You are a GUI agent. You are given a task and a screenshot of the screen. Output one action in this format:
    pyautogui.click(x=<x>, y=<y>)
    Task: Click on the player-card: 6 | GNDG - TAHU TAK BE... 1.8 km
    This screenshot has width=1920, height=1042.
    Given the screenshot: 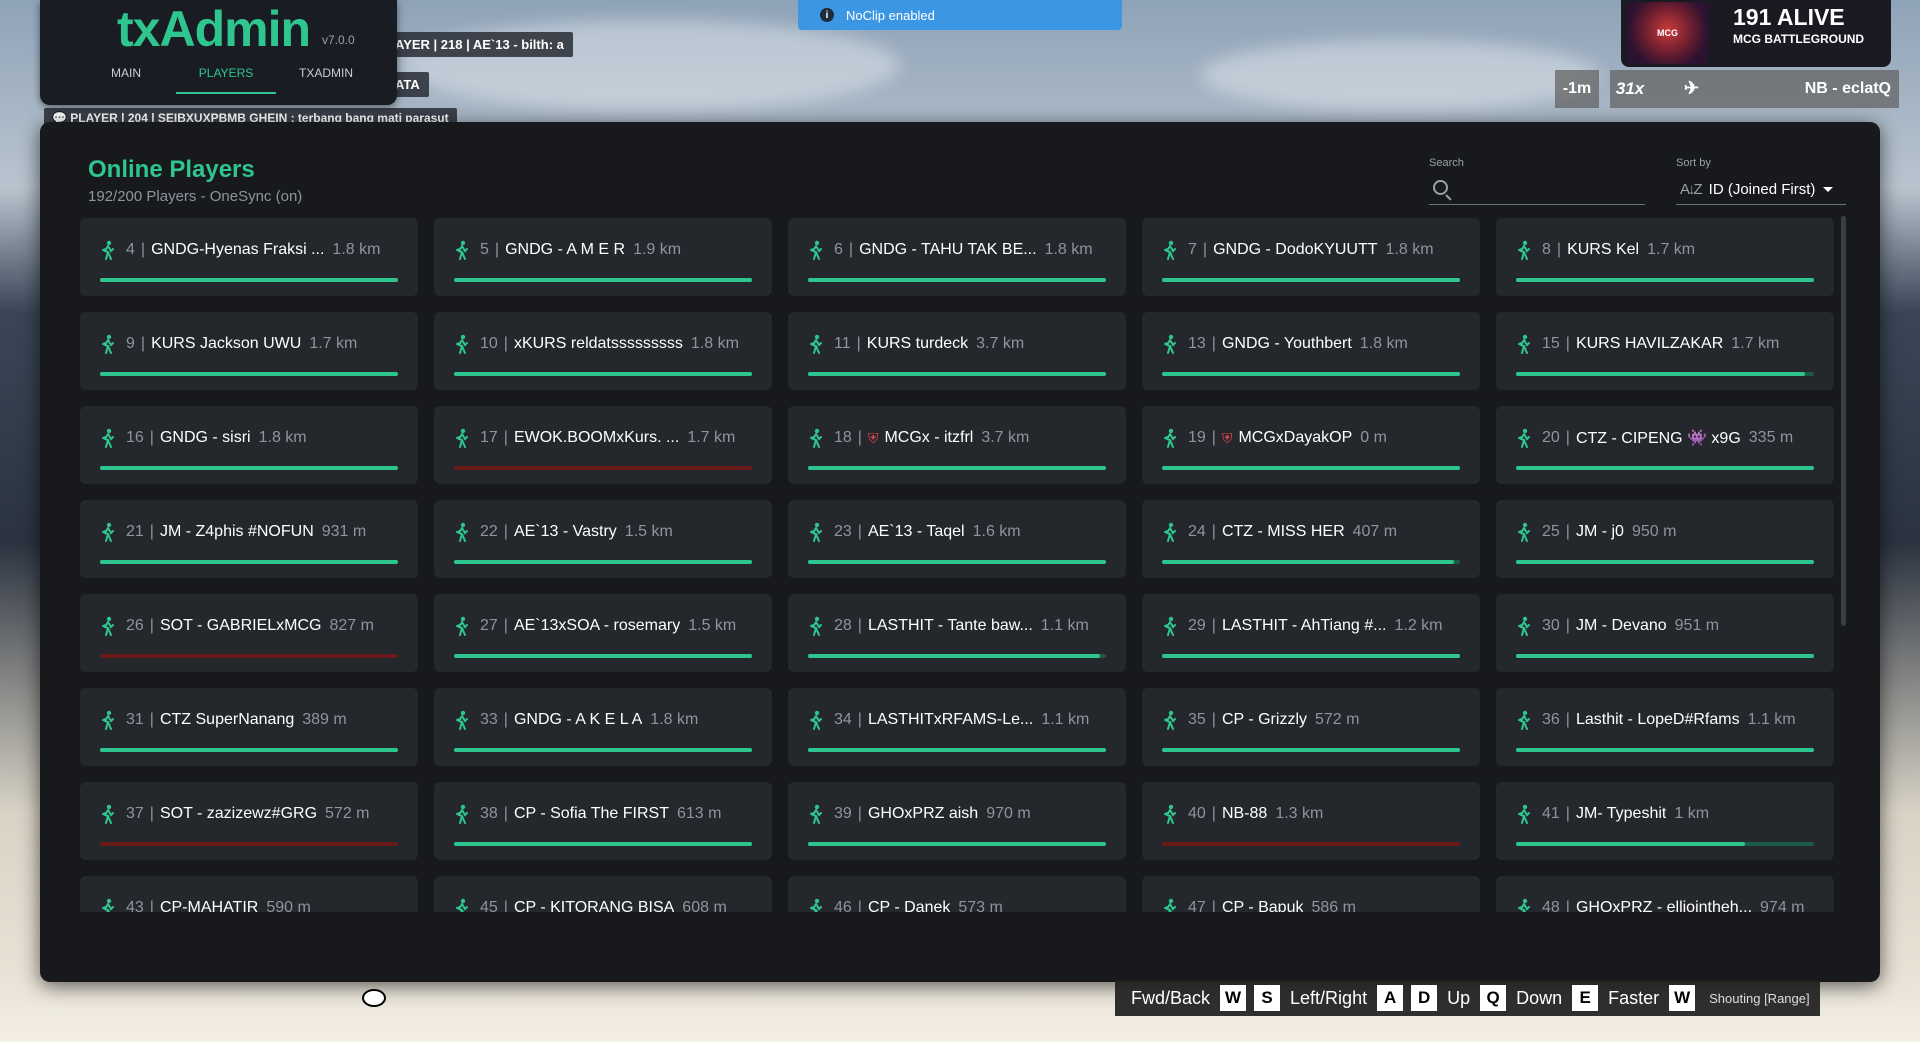 What is the action you would take?
    pyautogui.click(x=957, y=257)
    